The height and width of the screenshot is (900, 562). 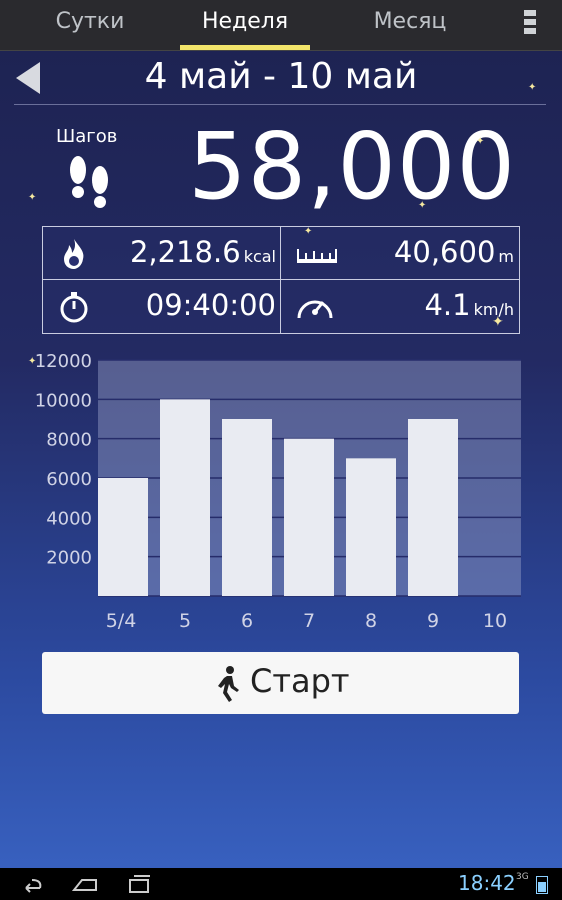 I want to click on flame-icon, so click(x=74, y=254).